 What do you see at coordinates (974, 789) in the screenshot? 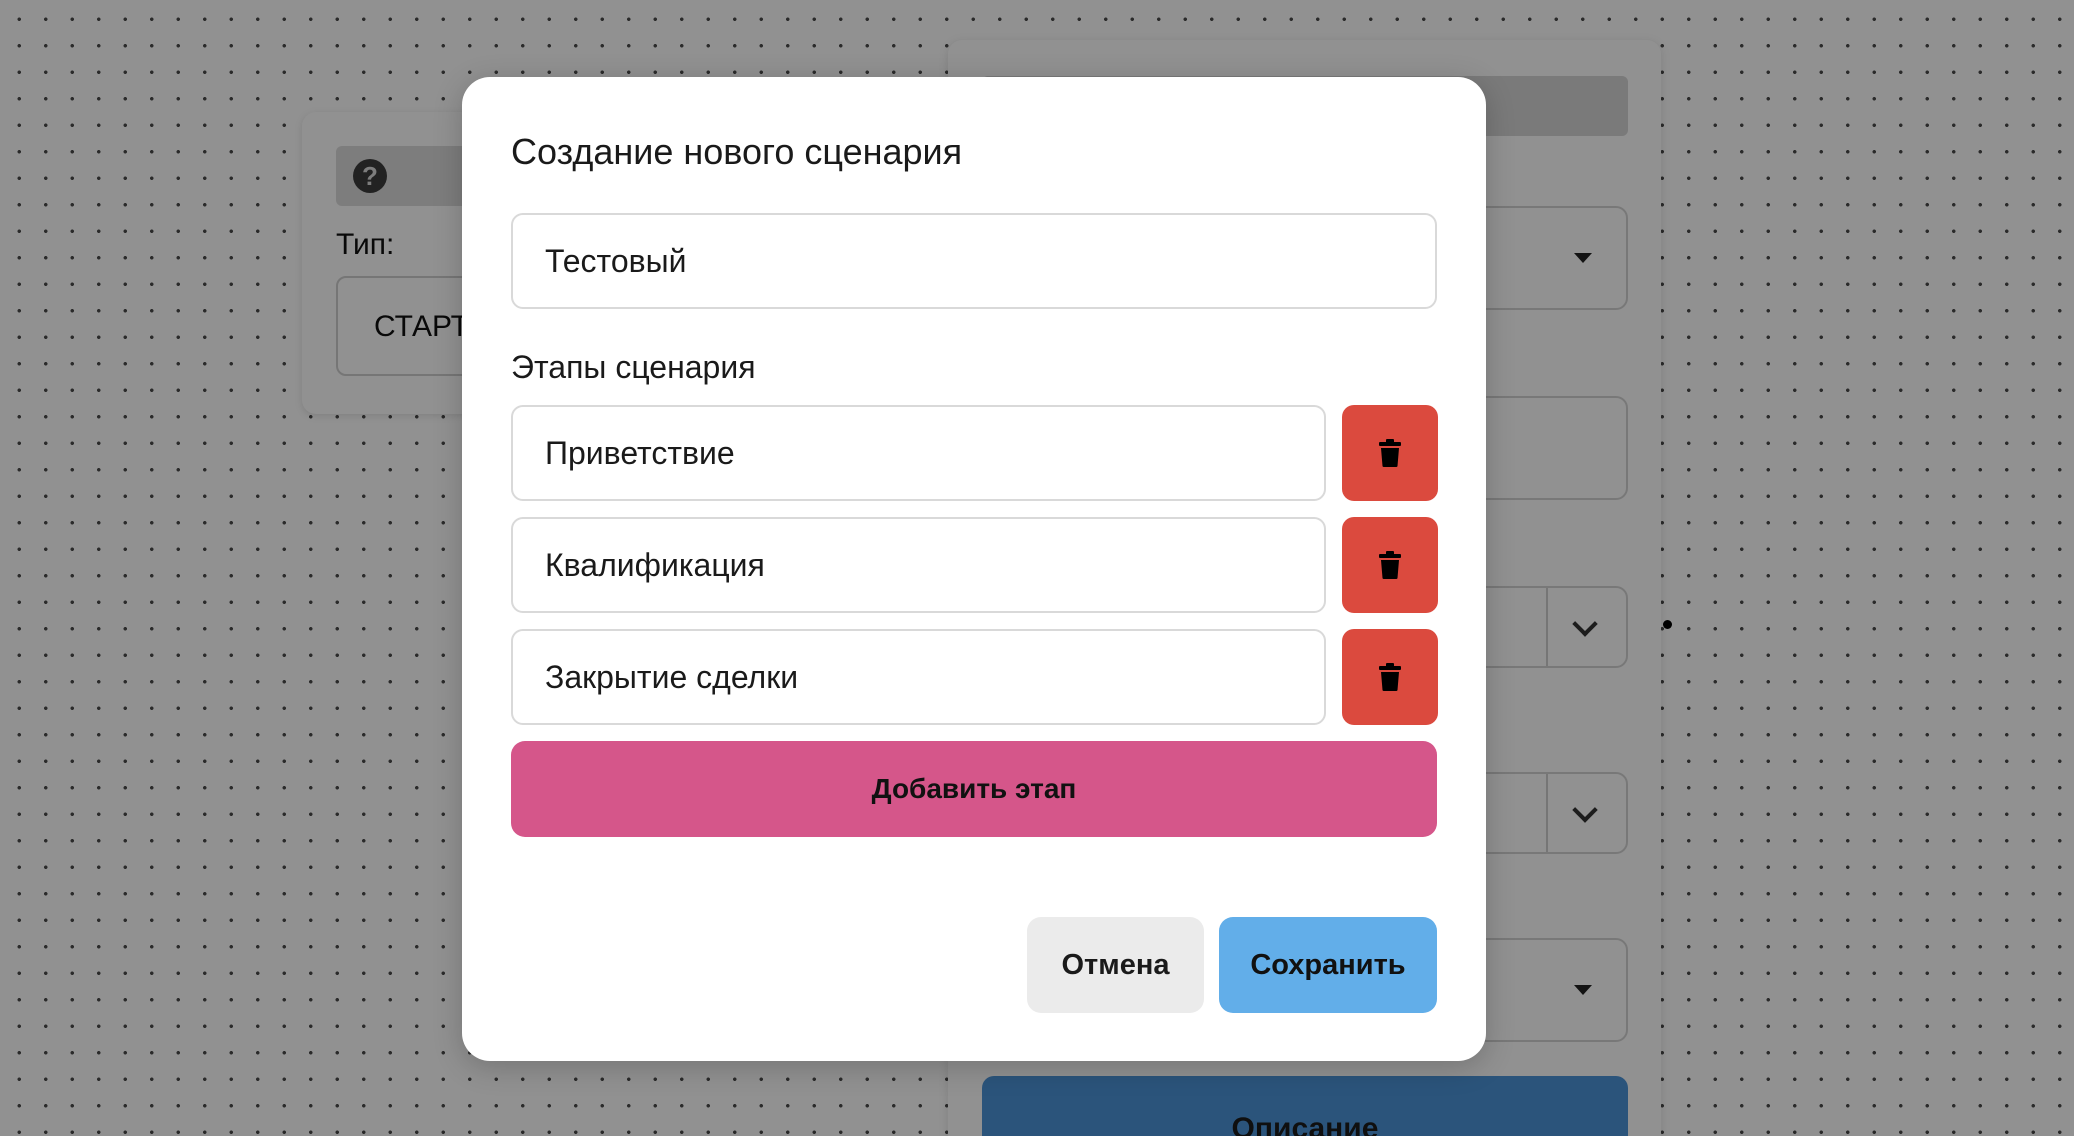
I see `add-stage-button: Добавить этап` at bounding box center [974, 789].